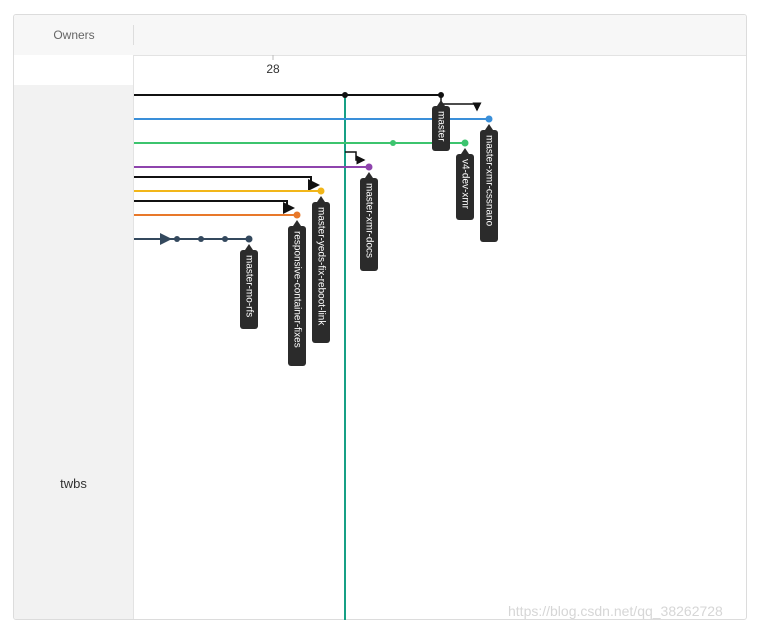  What do you see at coordinates (296, 289) in the screenshot?
I see `branch-tag-label: responsive-container-fixes` at bounding box center [296, 289].